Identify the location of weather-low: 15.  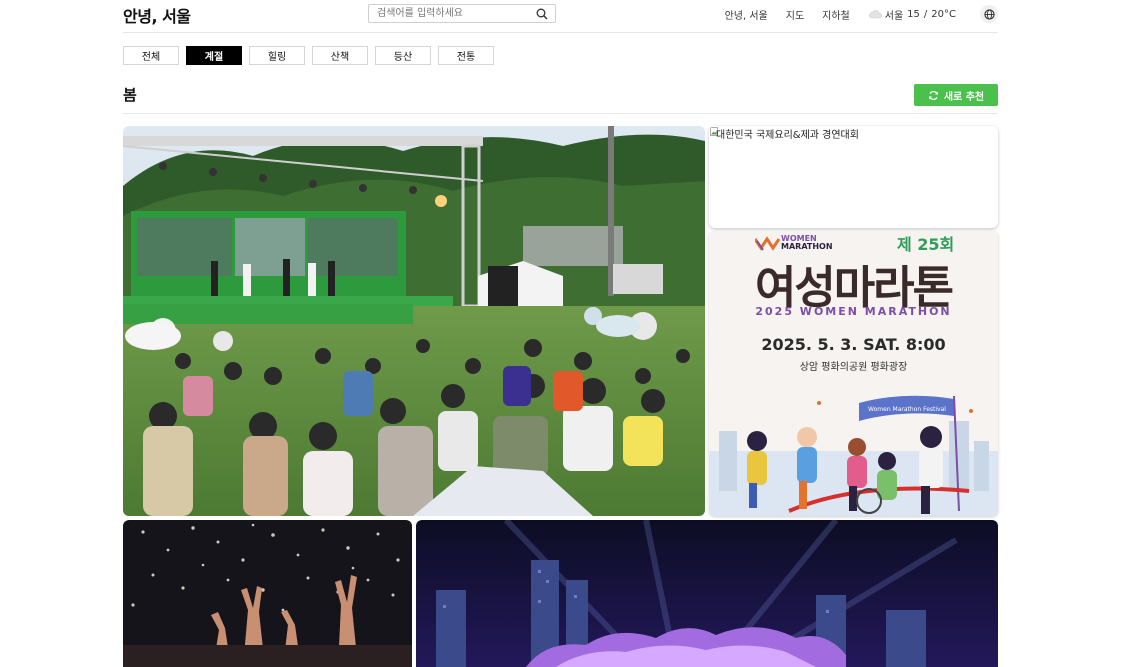
(913, 14).